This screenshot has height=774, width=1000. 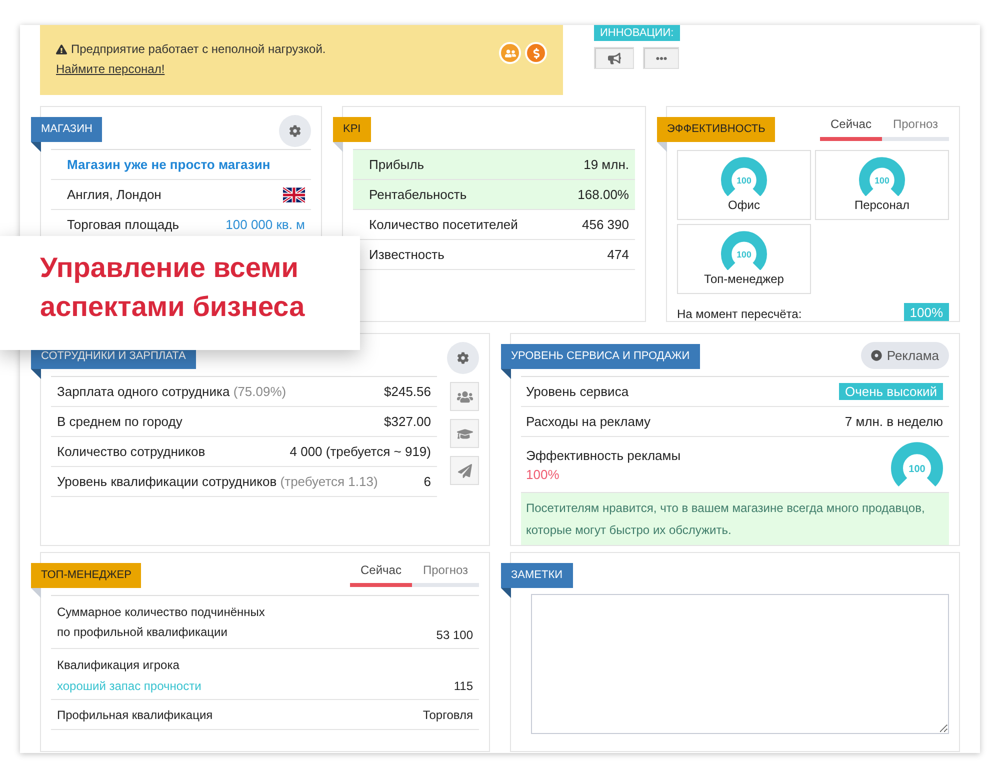 I want to click on paper-plane-icon, so click(x=465, y=471).